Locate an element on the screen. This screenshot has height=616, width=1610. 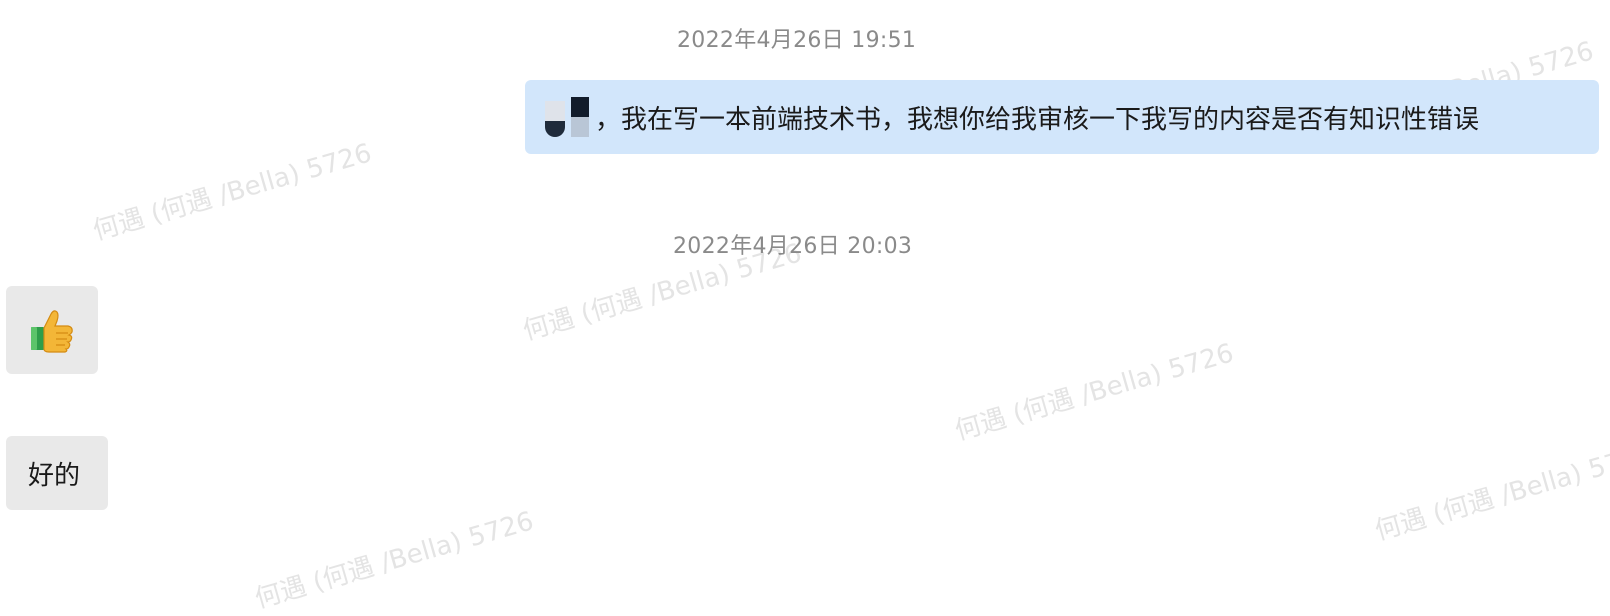
message-timestamp: 2022年4月26日 19:51 is located at coordinates (797, 40).